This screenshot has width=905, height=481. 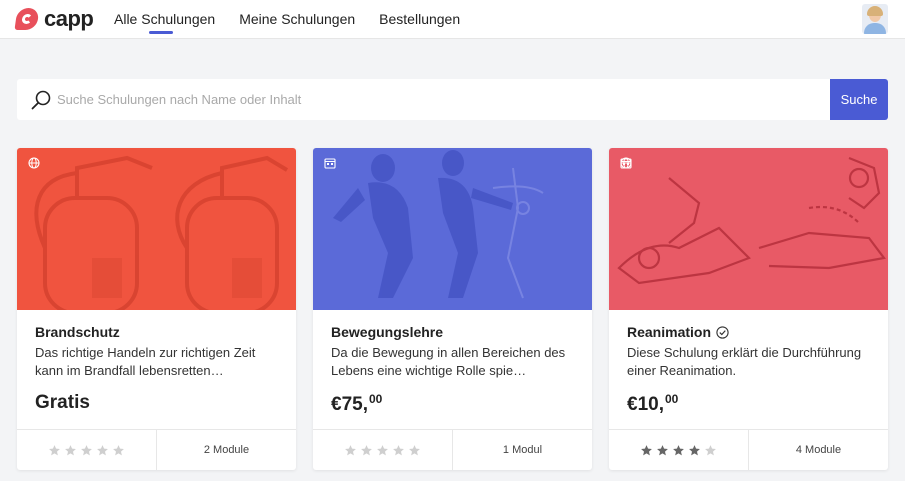 I want to click on module-count: 4 Module, so click(x=818, y=450).